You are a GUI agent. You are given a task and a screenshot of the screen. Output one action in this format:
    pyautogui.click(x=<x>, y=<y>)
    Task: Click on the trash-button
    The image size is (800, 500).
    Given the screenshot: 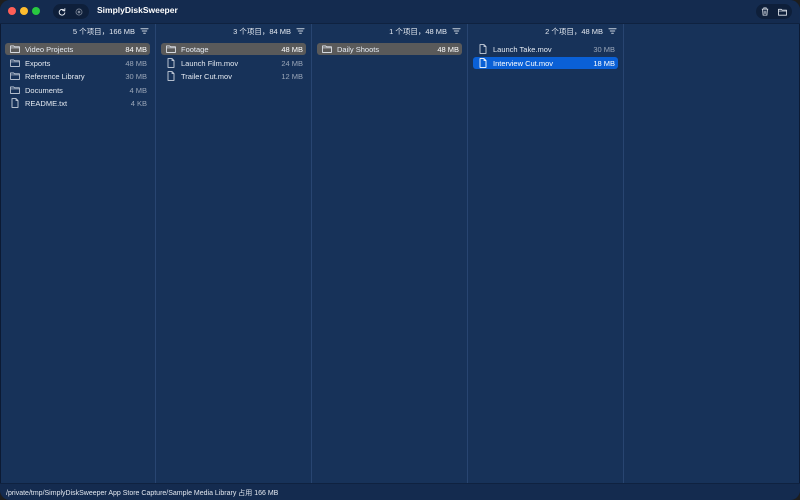 What is the action you would take?
    pyautogui.click(x=765, y=11)
    